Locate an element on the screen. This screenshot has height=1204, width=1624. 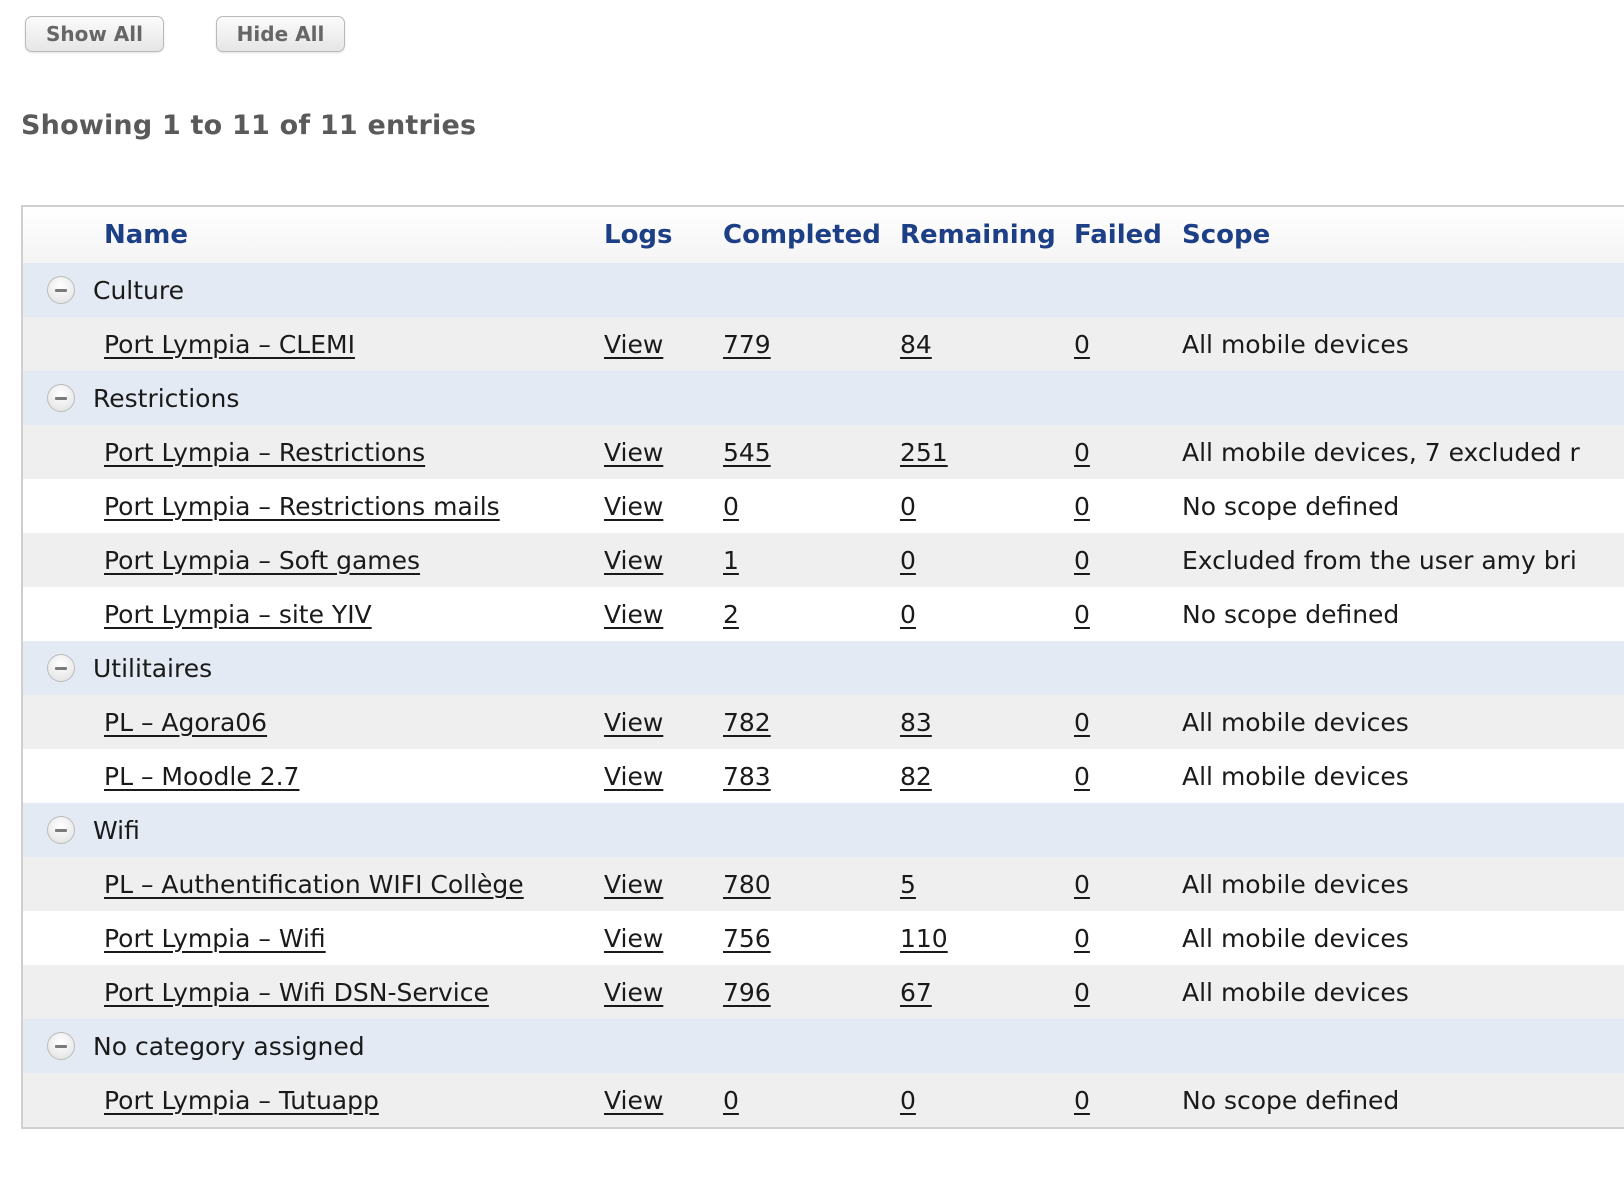
policy-name-link: Port Lympia – Restrictions mails is located at coordinates (302, 506).